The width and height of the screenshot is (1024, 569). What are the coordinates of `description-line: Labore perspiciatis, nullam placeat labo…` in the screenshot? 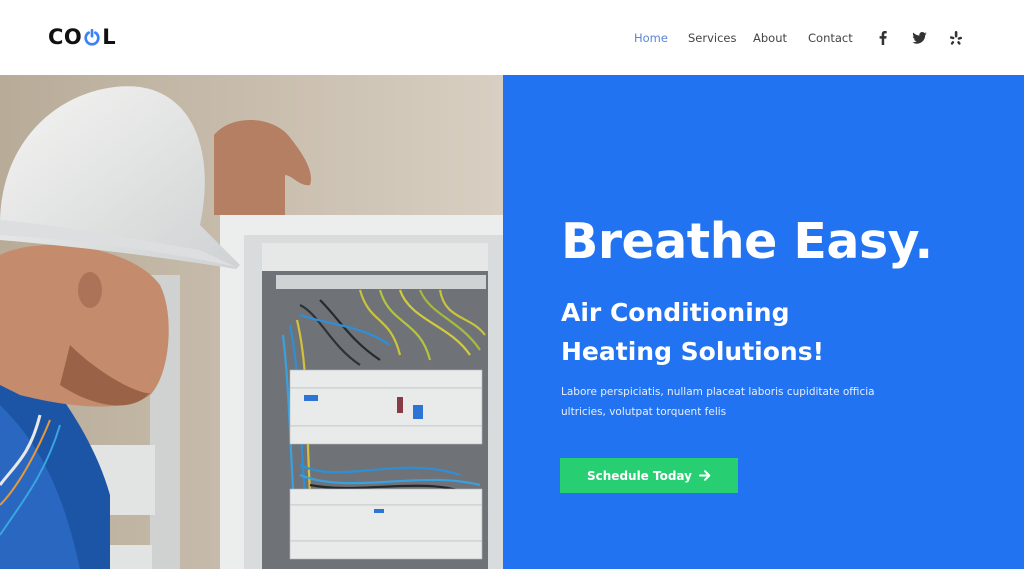 It's located at (718, 392).